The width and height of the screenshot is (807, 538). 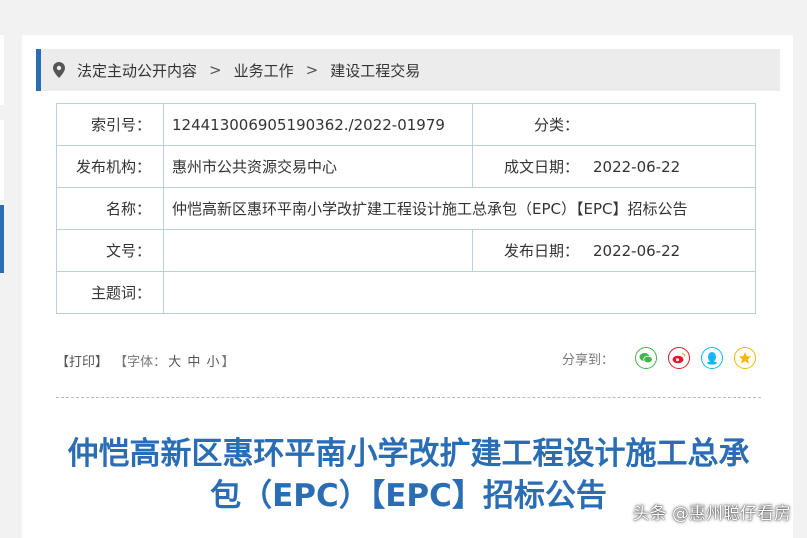 I want to click on watermark: 头条 @惠州聪仔看房, so click(x=711, y=514).